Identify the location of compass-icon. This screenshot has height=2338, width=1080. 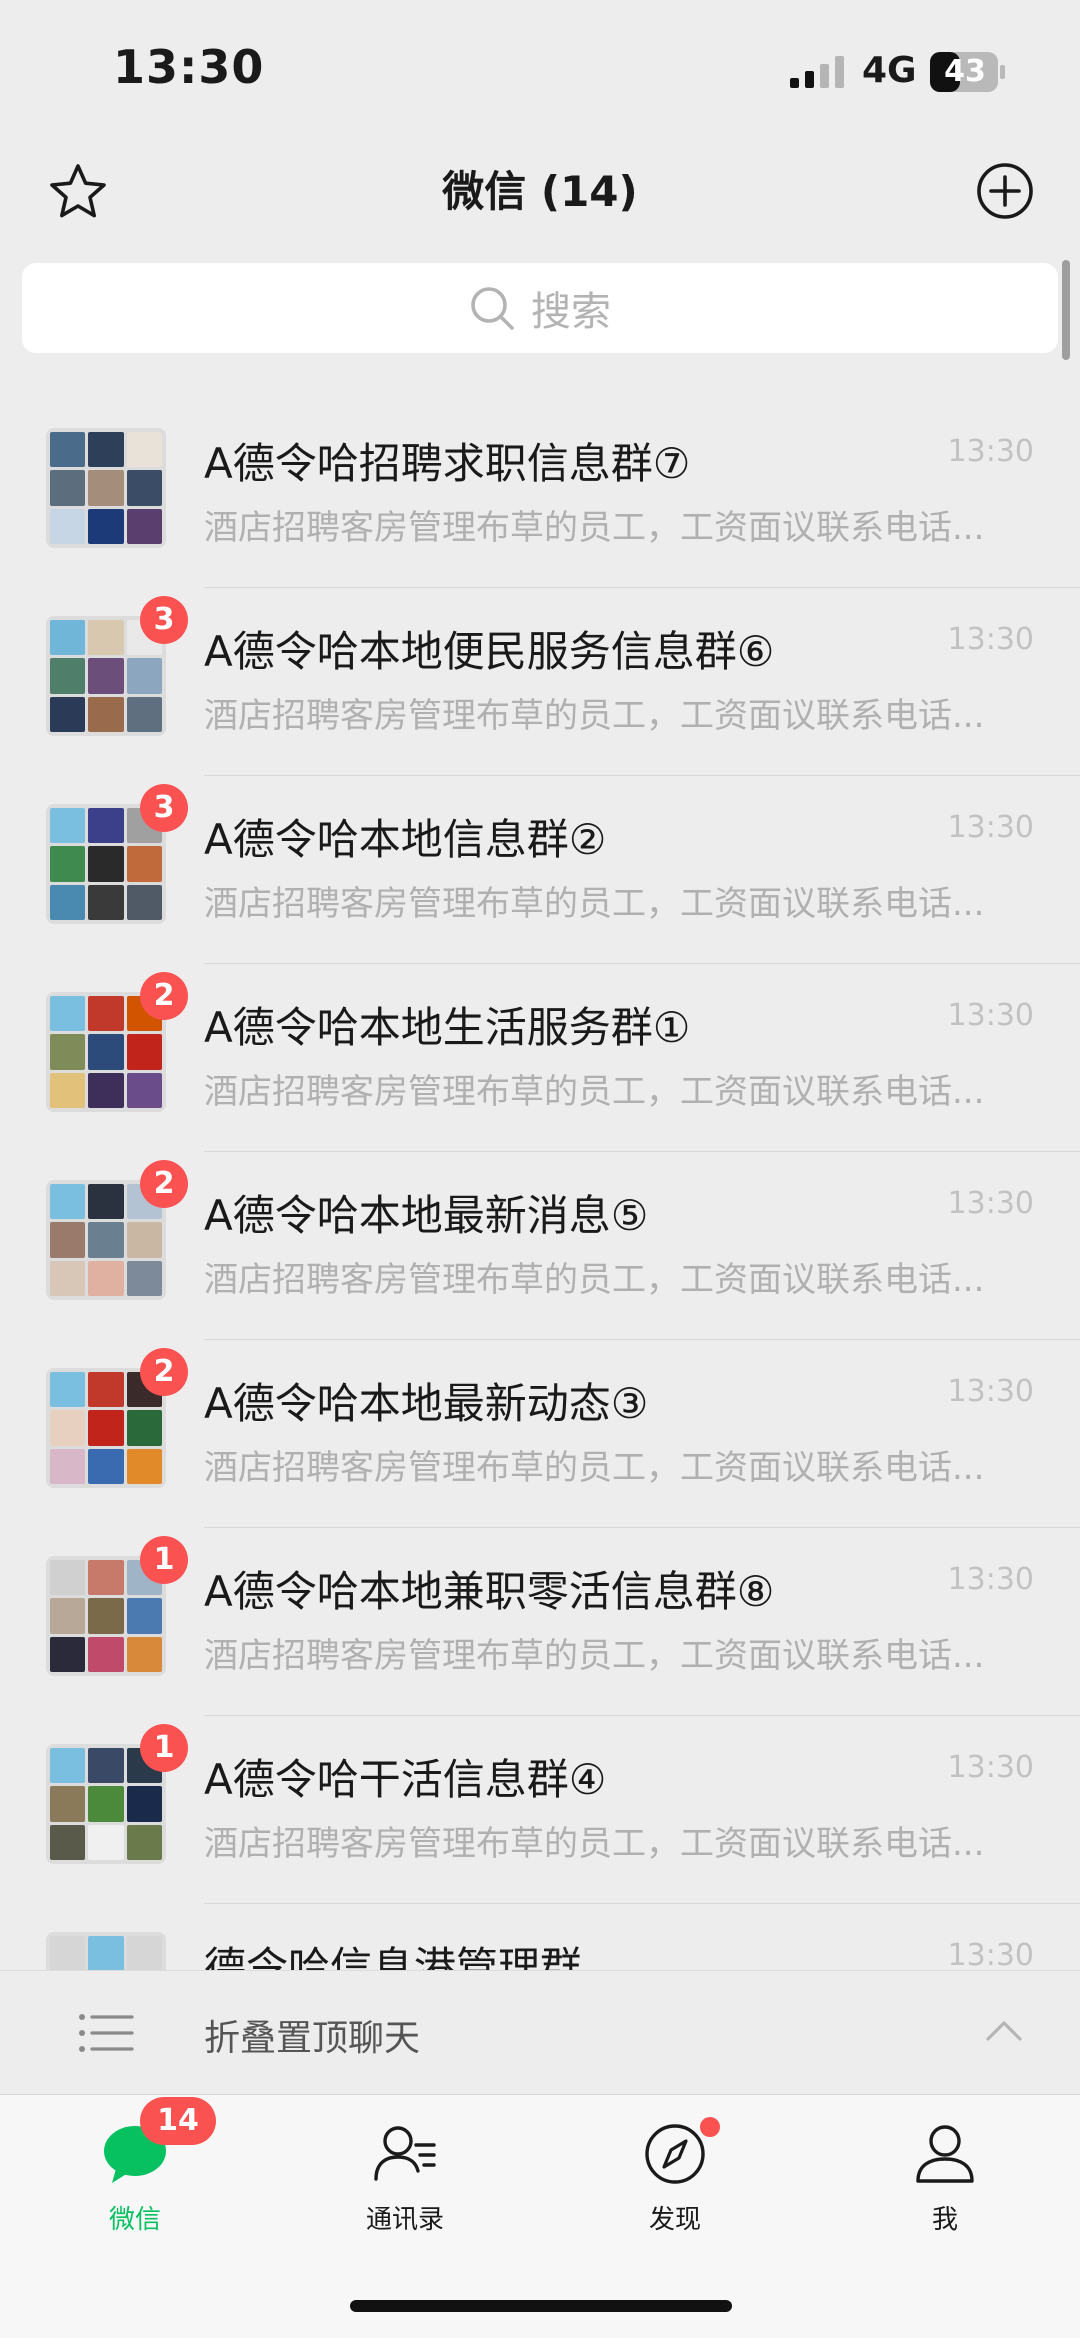
(675, 2154).